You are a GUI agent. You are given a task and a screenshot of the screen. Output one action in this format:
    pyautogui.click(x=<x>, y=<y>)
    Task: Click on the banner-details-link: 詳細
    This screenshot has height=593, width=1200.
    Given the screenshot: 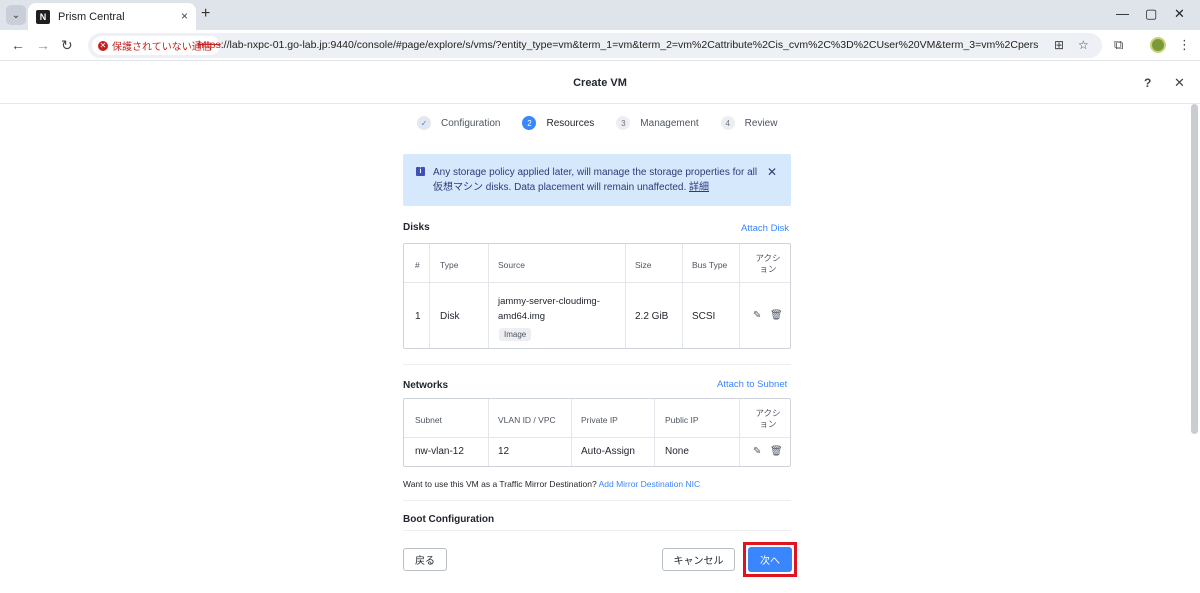 What is the action you would take?
    pyautogui.click(x=699, y=187)
    